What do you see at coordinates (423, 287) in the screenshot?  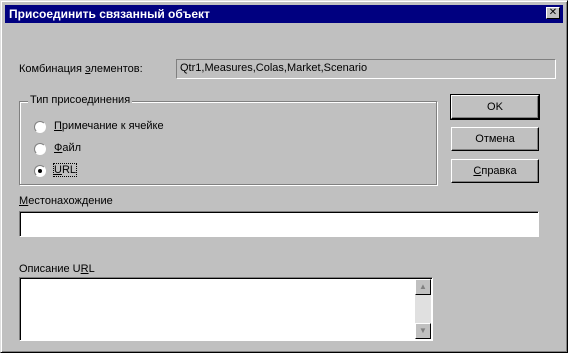 I see `scroll-up-icon: ▲` at bounding box center [423, 287].